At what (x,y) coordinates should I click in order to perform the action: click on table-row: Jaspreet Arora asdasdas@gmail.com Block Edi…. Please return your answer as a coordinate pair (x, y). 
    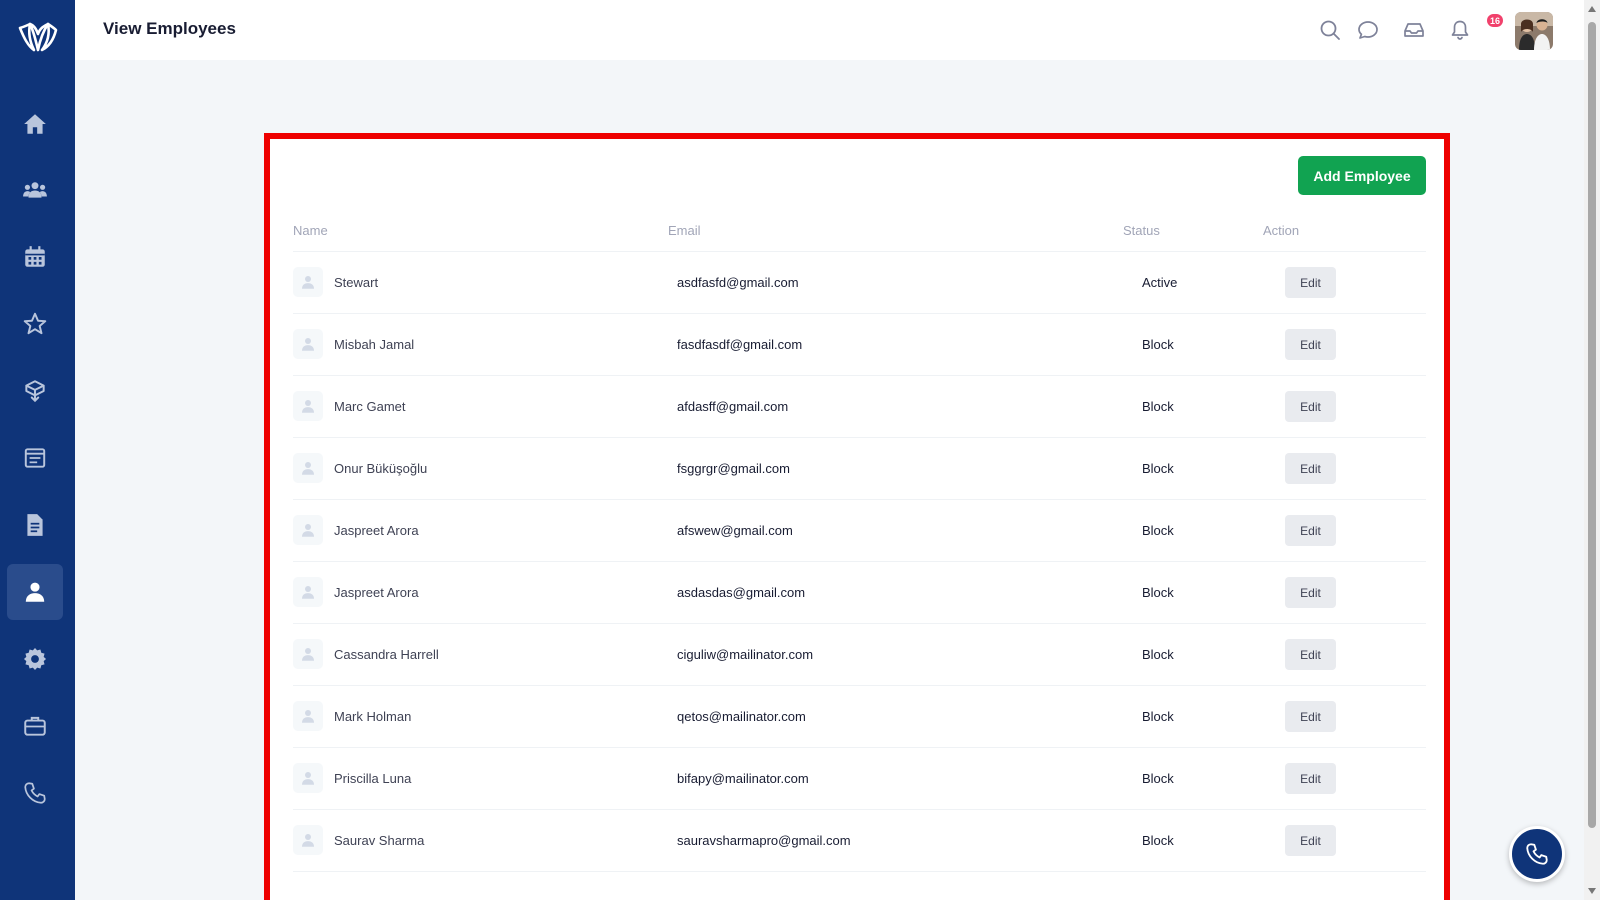
    Looking at the image, I should click on (859, 593).